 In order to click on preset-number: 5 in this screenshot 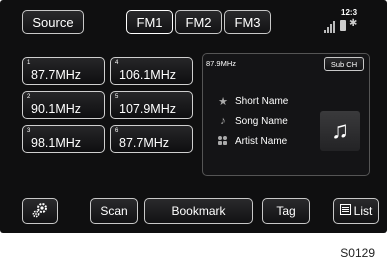, I will do `click(117, 97)`.